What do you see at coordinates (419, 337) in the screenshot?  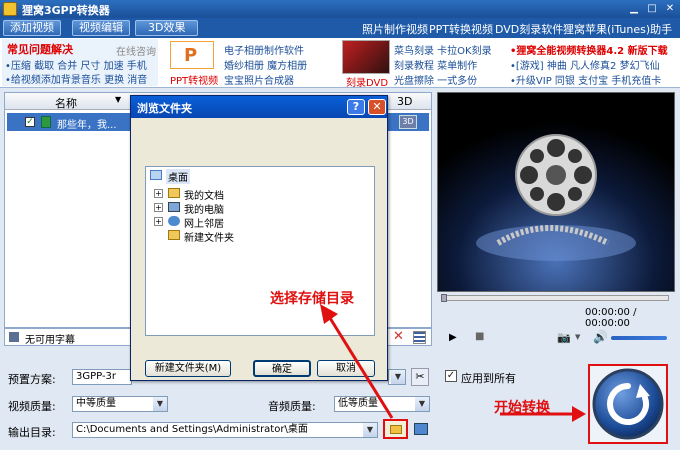 I see `list-clear-icon` at bounding box center [419, 337].